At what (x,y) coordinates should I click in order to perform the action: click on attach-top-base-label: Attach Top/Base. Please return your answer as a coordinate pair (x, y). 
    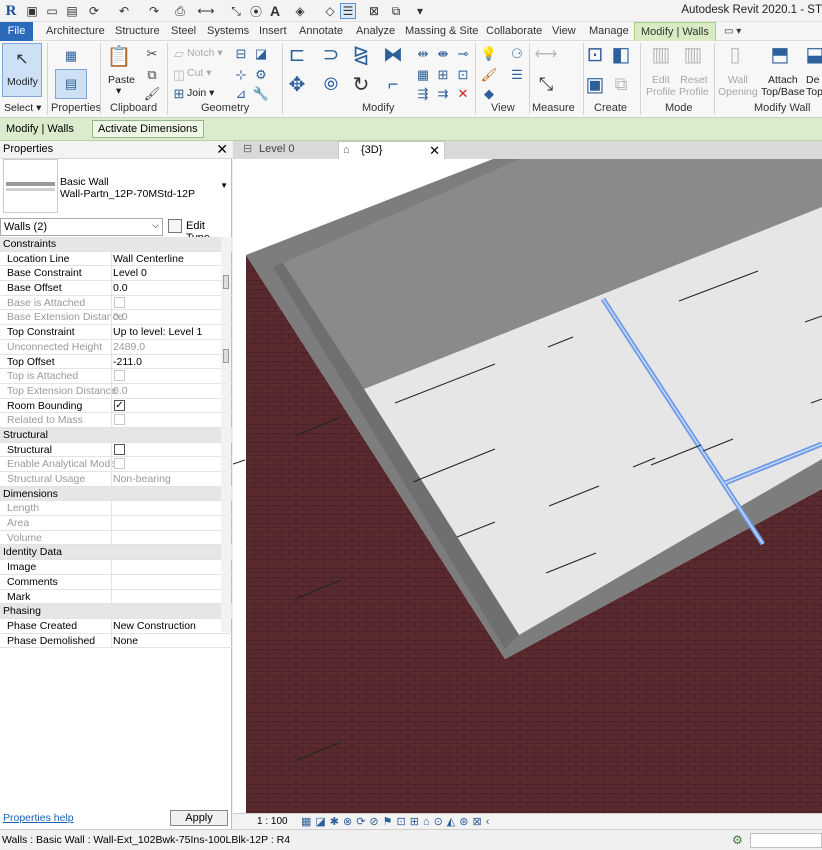
    Looking at the image, I should click on (783, 86).